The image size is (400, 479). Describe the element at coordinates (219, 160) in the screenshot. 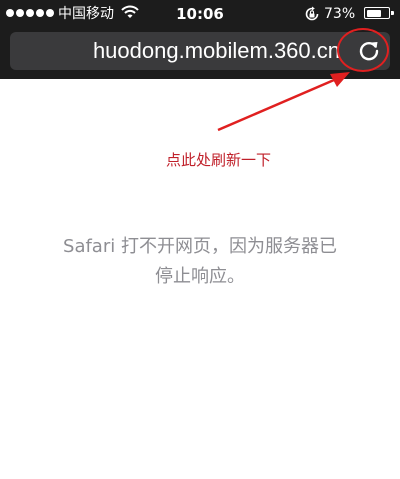

I see `annotation-text: 点此处刷新一下` at that location.